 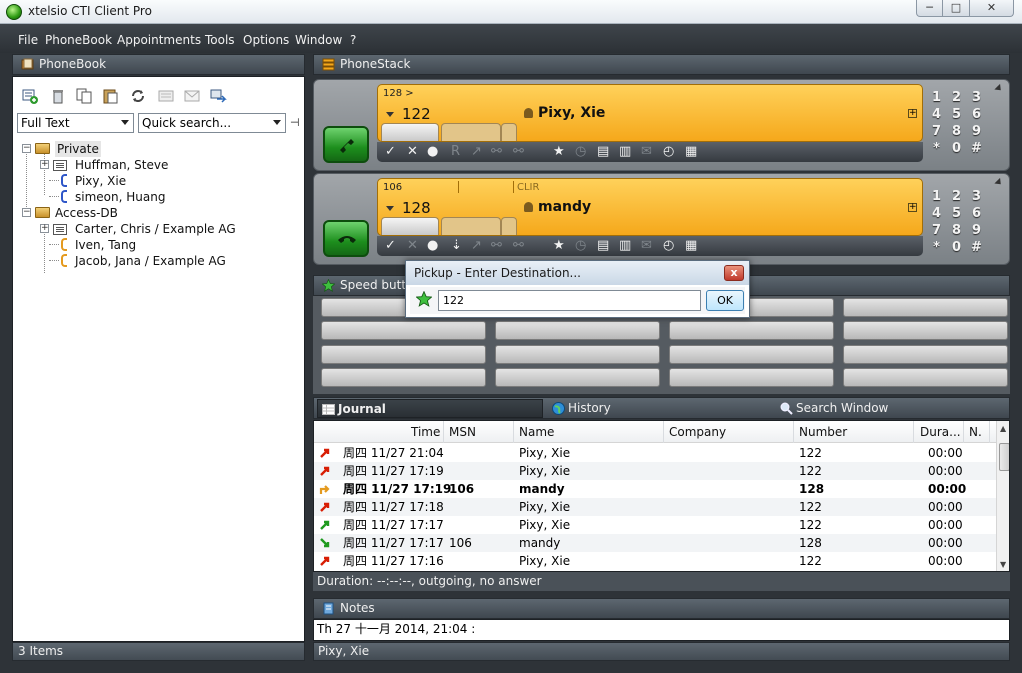 What do you see at coordinates (110, 96) in the screenshot?
I see `paste-icon` at bounding box center [110, 96].